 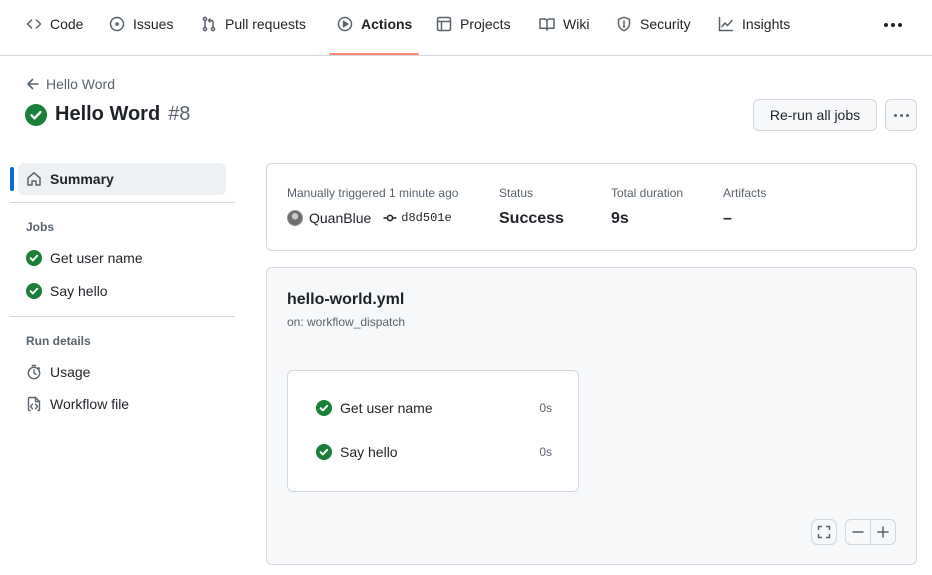 I want to click on tab-pull-requests: Pull requests, so click(x=253, y=32).